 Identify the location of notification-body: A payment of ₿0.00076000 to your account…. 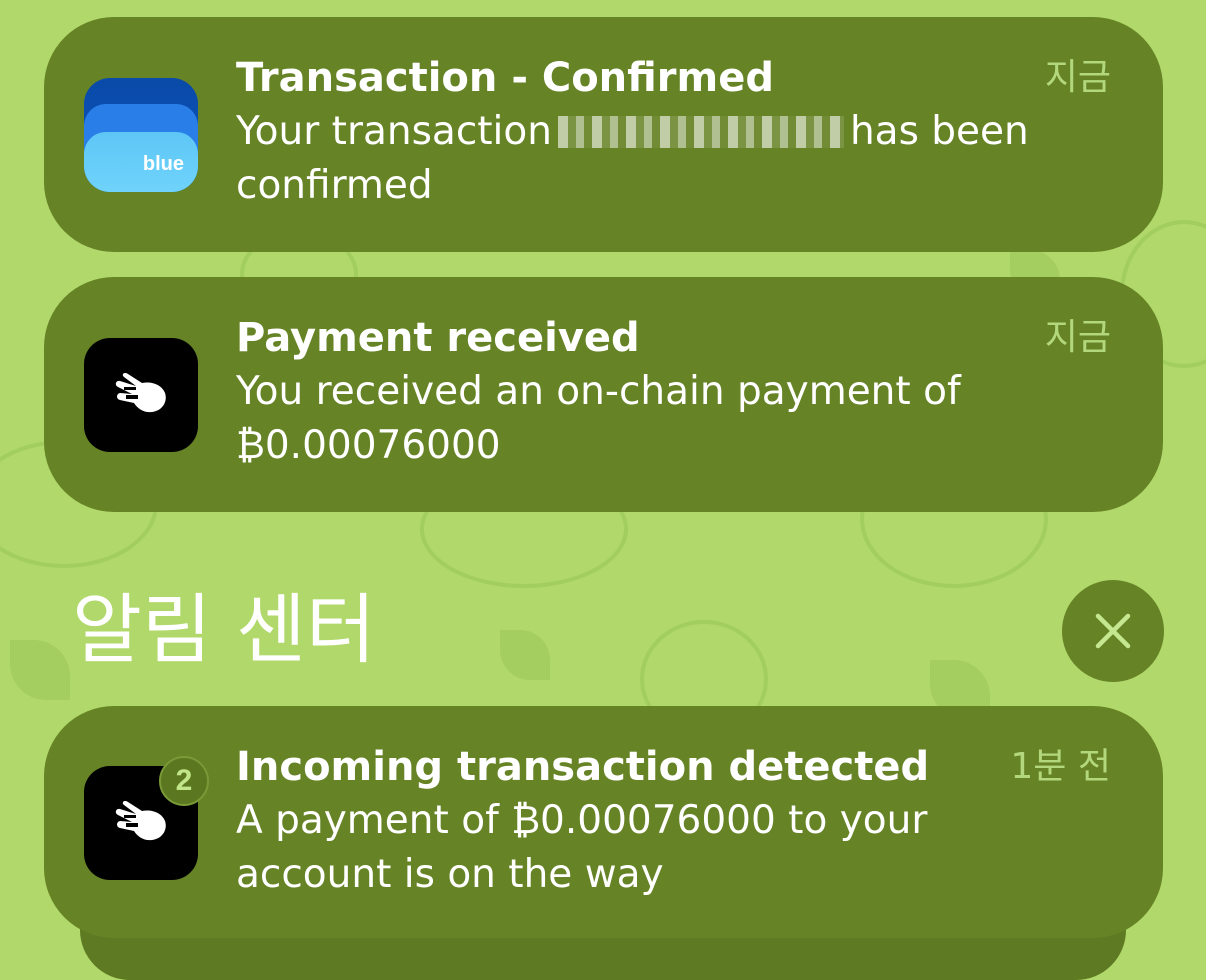
(582, 847).